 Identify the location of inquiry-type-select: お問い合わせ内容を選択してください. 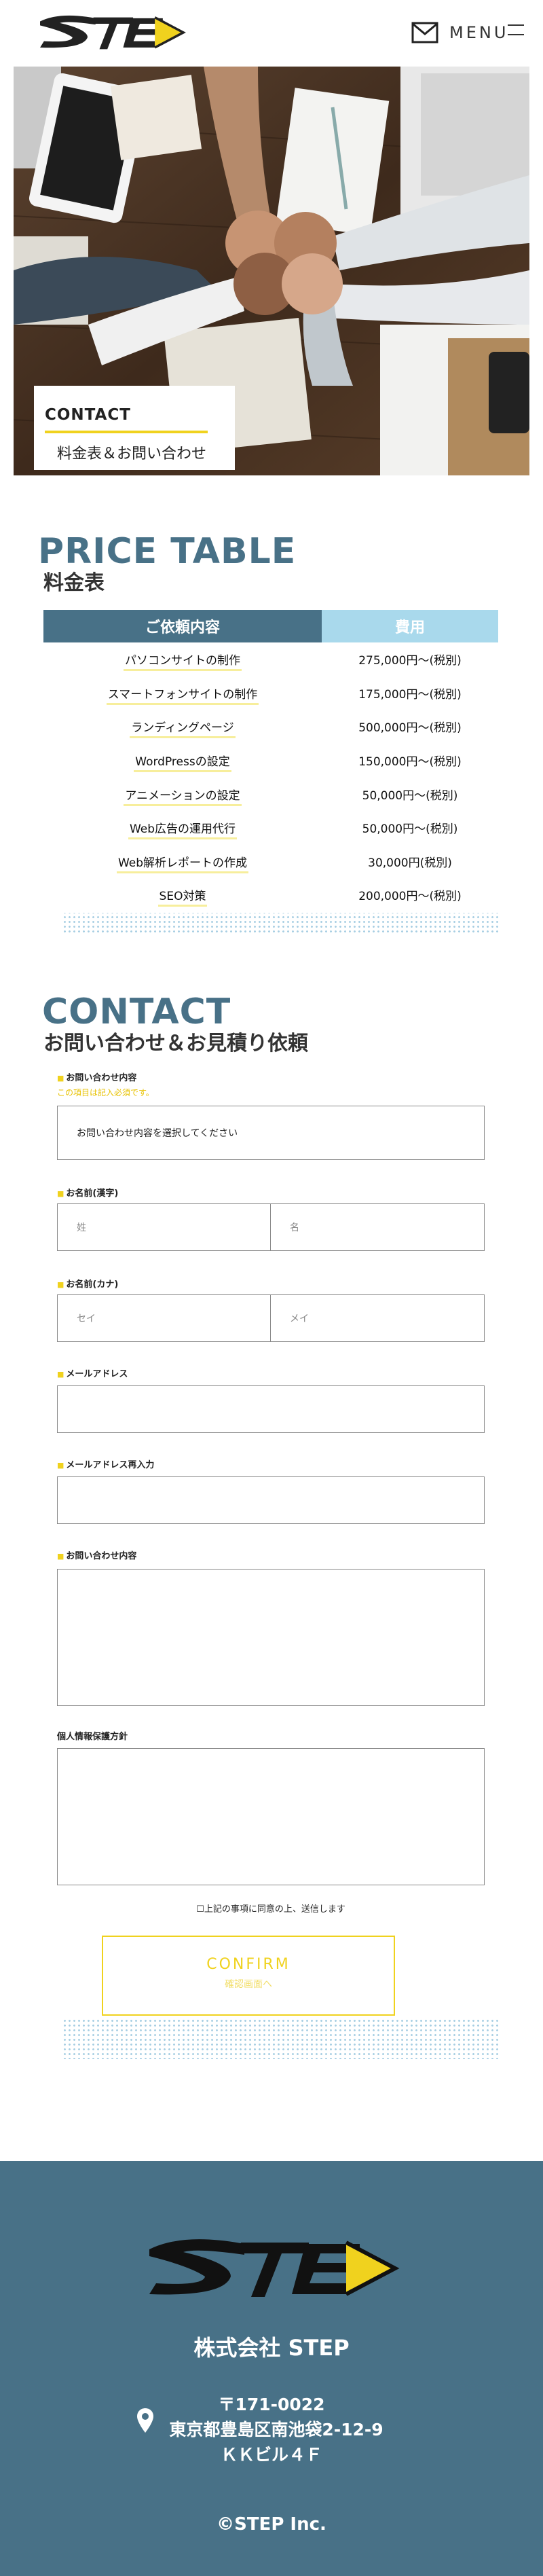
(271, 1133).